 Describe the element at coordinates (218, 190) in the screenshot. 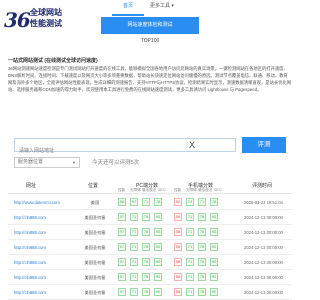

I see `header-mobile-sub-4: SEO` at that location.